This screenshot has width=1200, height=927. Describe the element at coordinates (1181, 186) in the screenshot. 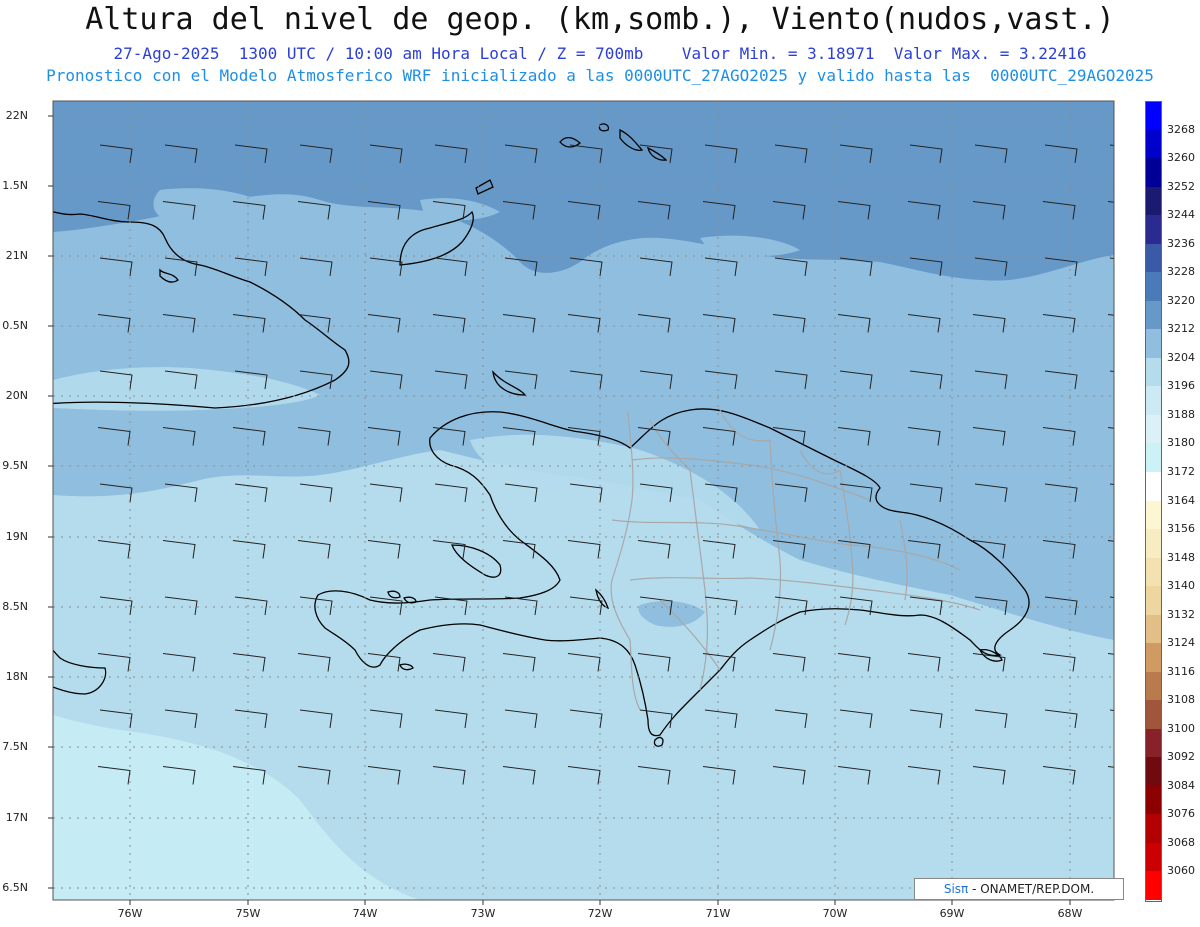

I see `legend-label: 3252` at that location.